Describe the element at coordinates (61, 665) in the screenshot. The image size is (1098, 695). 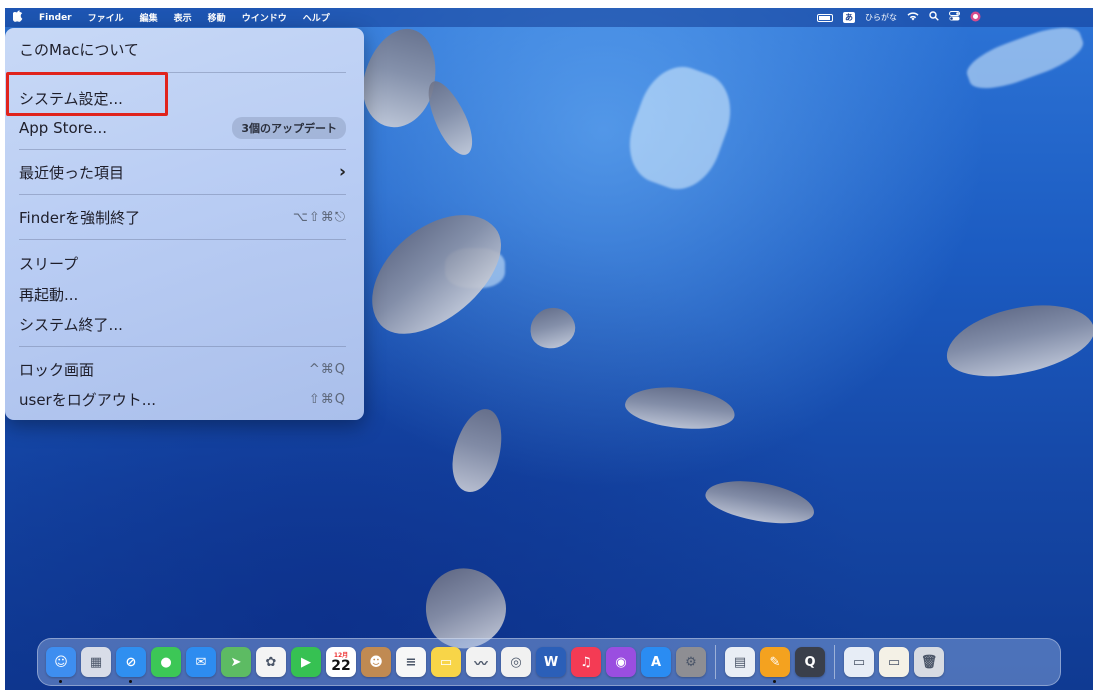
I see `finder-icon: ☺` at that location.